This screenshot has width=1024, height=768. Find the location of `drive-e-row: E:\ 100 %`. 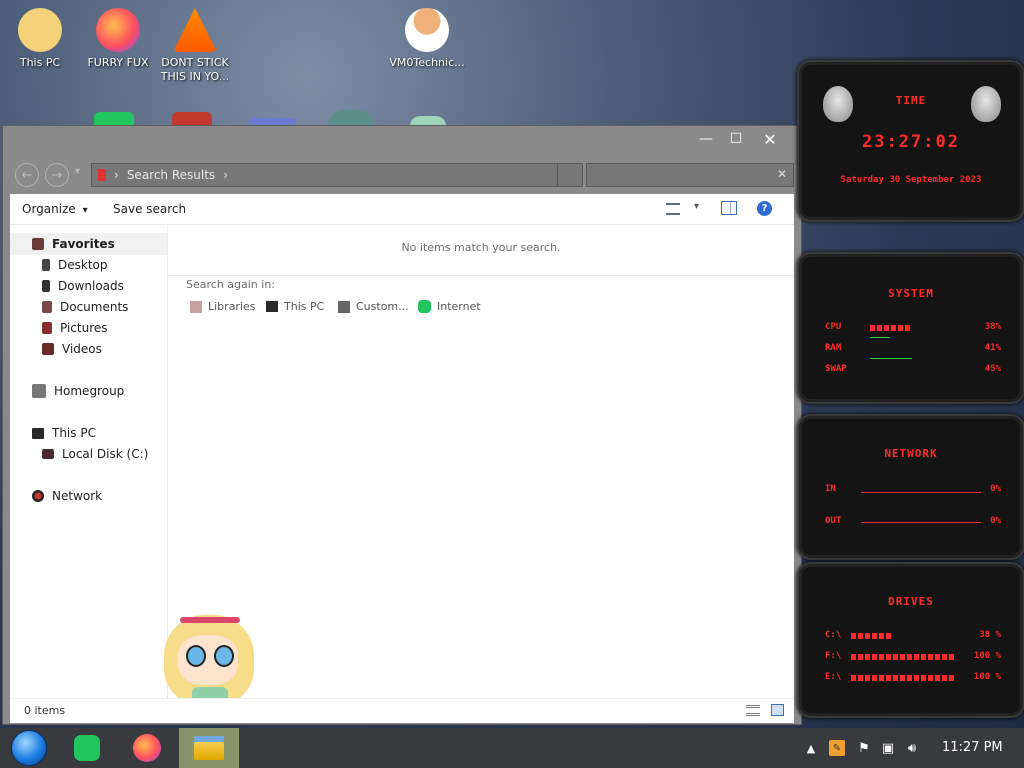

drive-e-row: E:\ 100 % is located at coordinates (913, 679).